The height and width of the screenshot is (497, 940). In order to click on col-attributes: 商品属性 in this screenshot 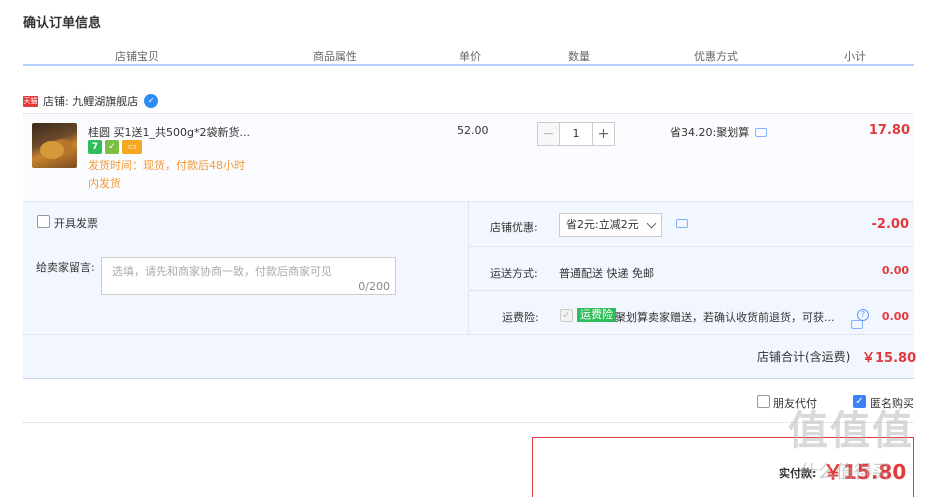, I will do `click(335, 56)`.